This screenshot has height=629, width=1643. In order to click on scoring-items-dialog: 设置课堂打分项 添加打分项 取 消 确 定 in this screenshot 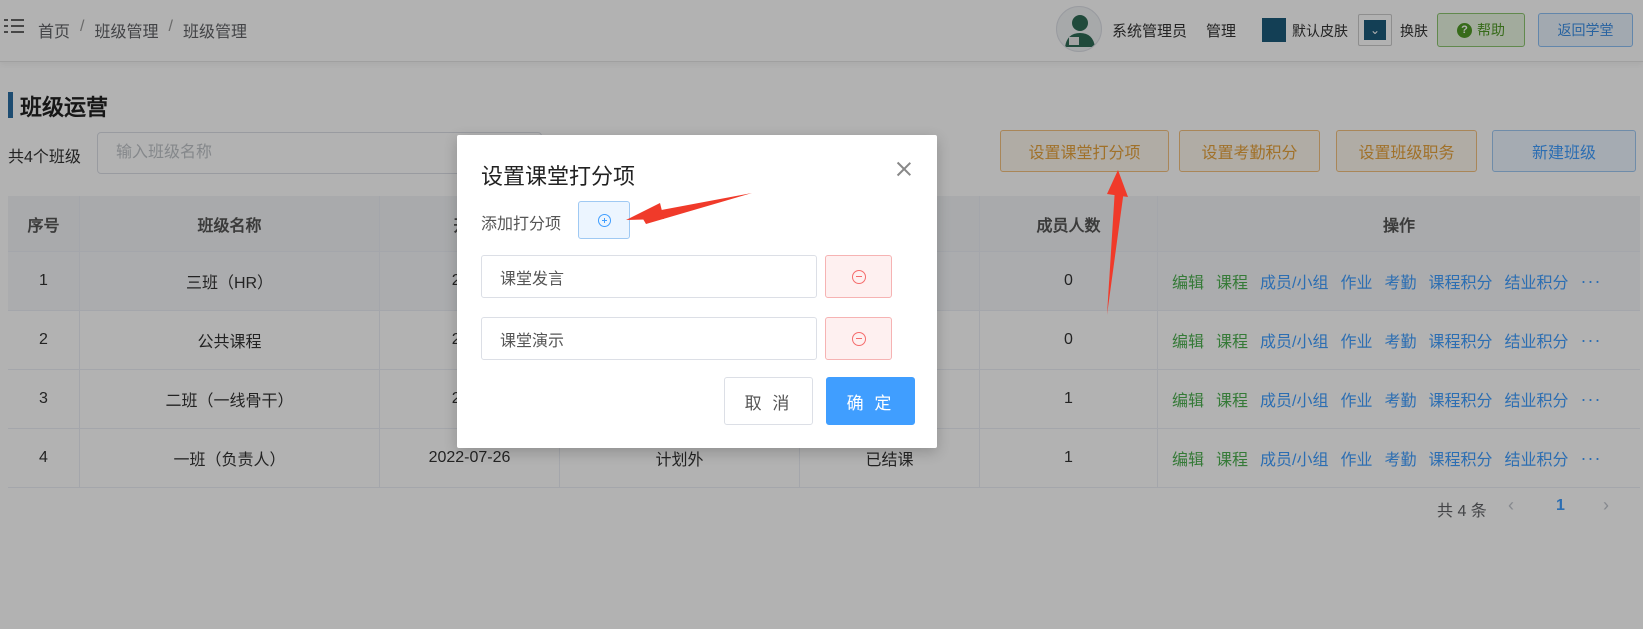, I will do `click(697, 291)`.